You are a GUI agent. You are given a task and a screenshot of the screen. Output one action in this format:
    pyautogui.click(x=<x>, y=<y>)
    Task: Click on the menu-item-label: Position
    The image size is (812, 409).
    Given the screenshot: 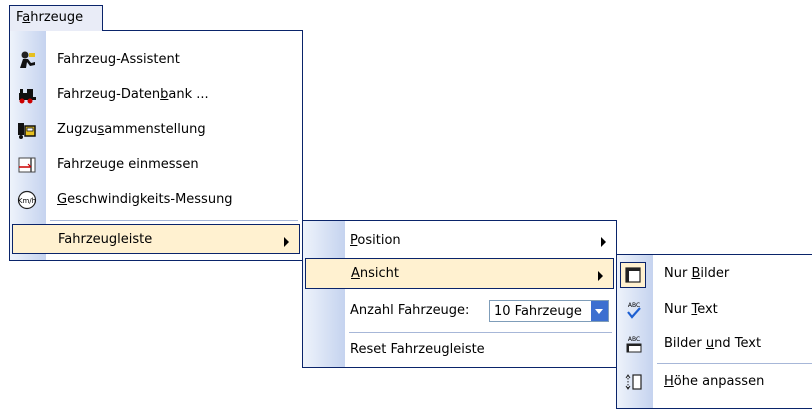 What is the action you would take?
    pyautogui.click(x=375, y=240)
    